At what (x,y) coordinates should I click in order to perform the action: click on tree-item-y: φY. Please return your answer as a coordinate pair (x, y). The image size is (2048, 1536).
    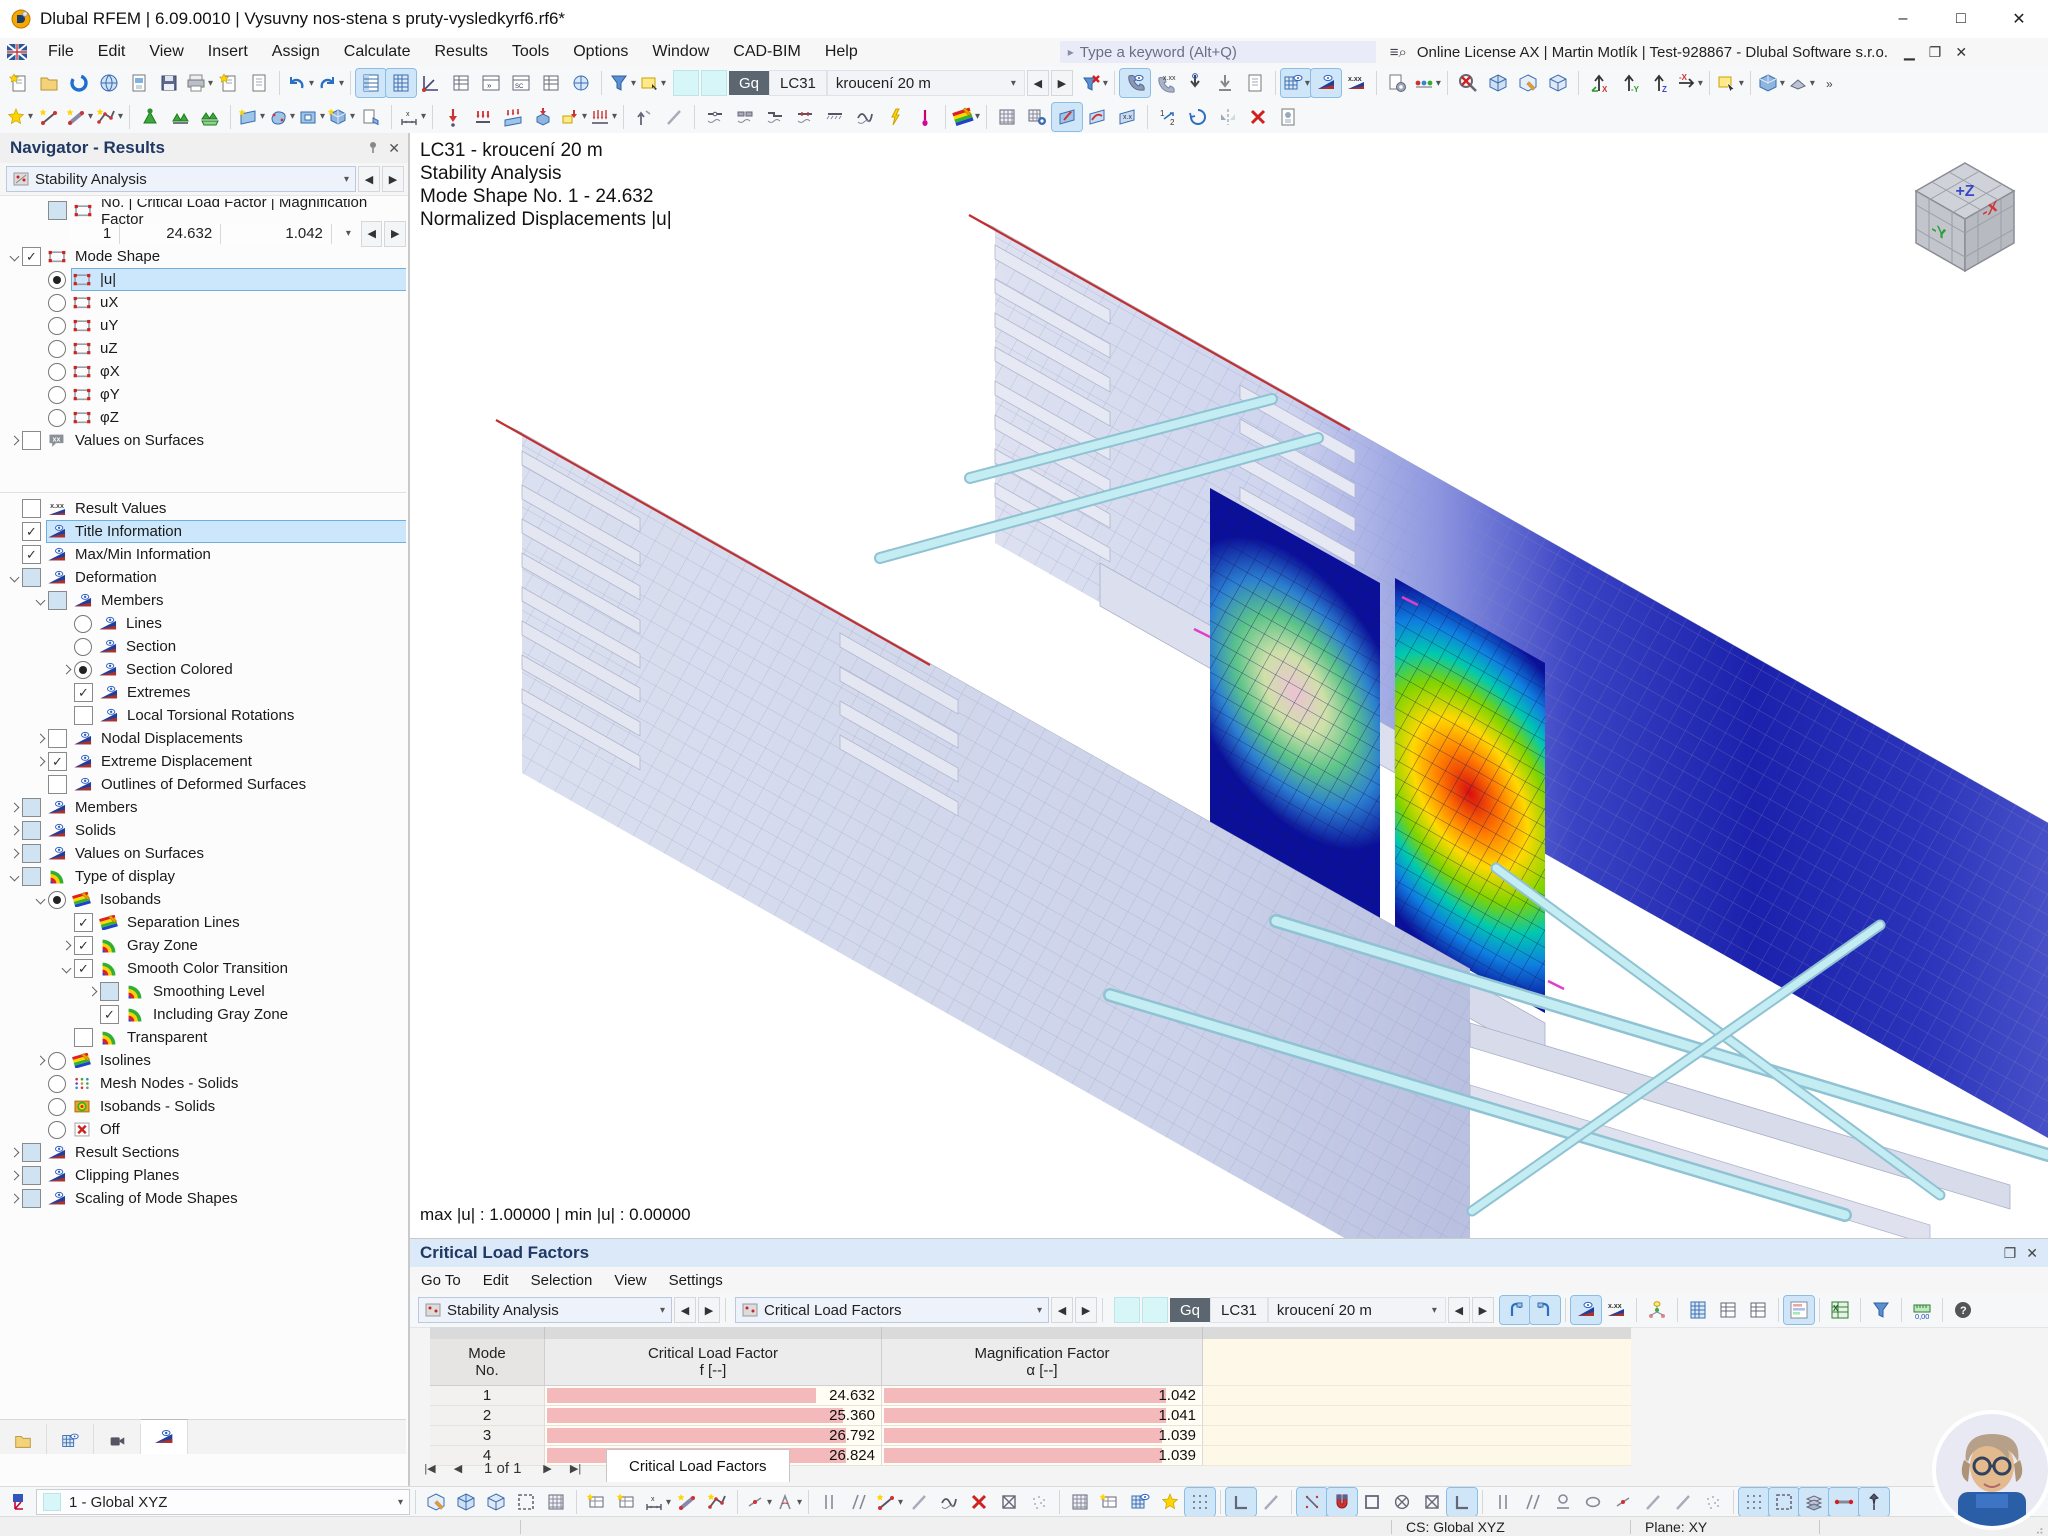
    Looking at the image, I should click on (203, 394).